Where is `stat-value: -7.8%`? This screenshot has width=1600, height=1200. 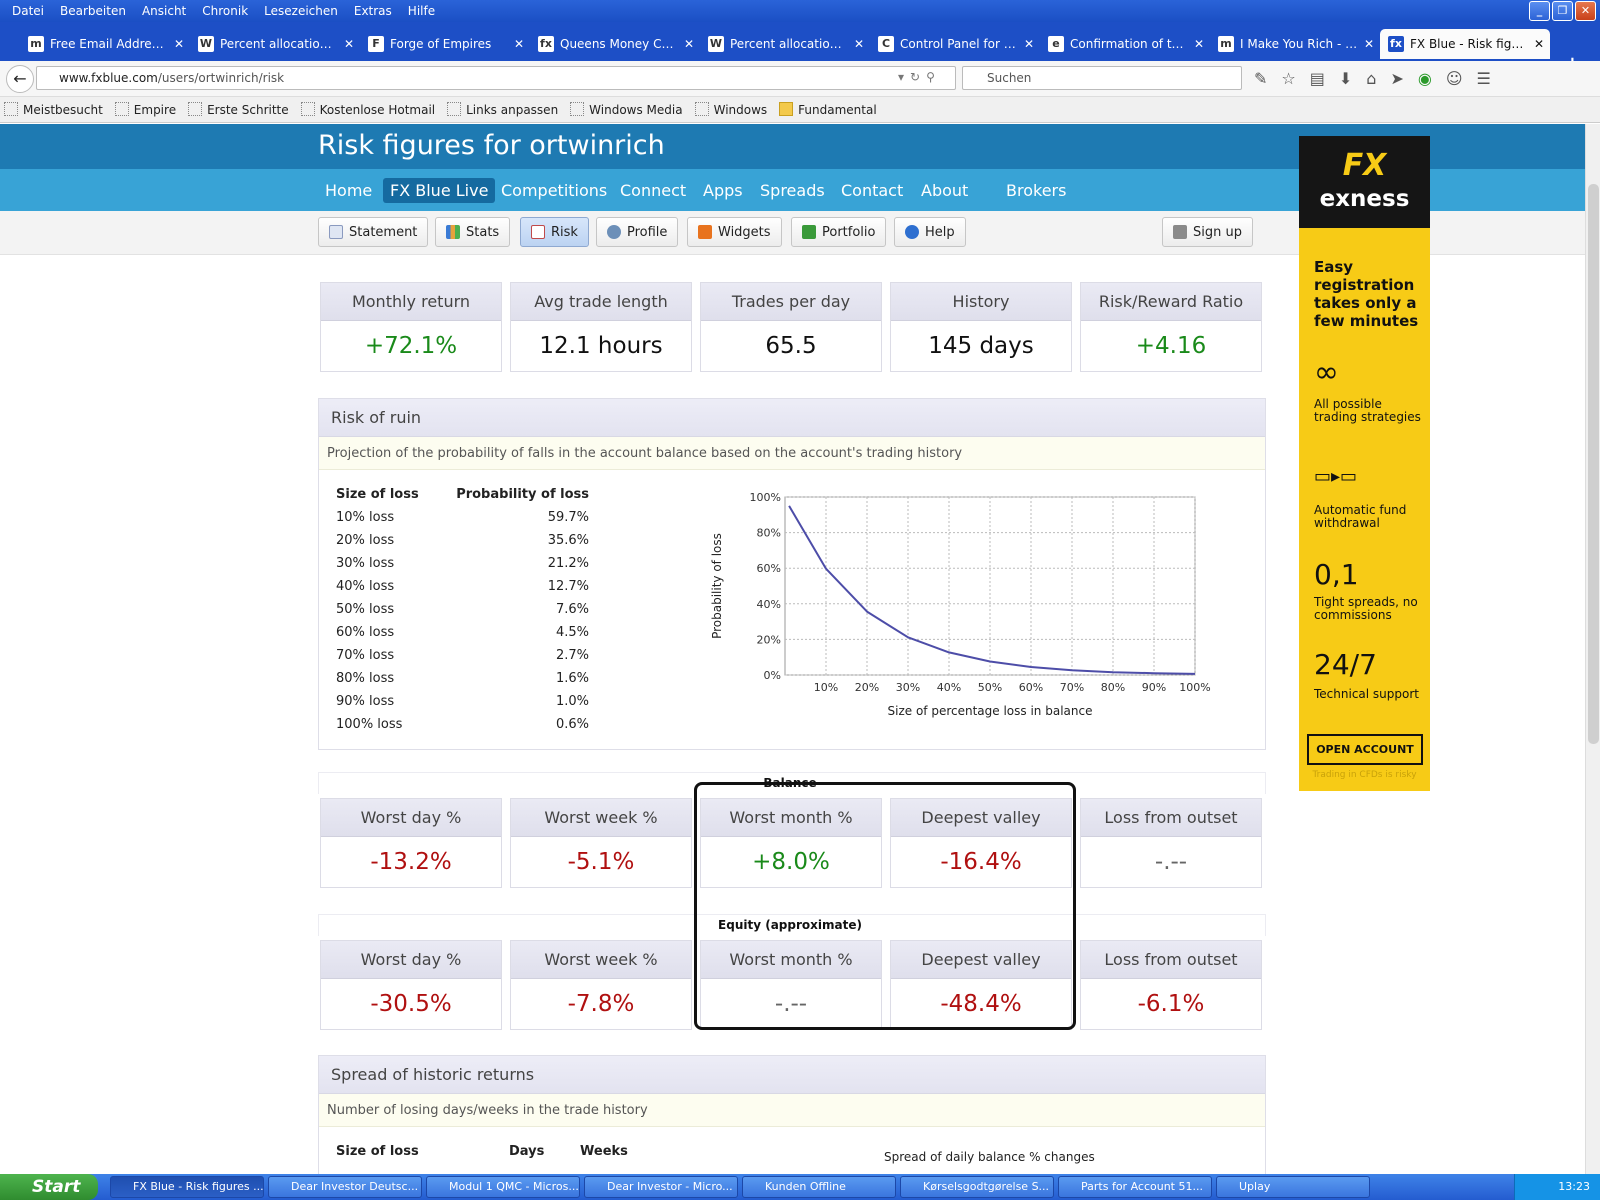
stat-value: -7.8% is located at coordinates (601, 1004).